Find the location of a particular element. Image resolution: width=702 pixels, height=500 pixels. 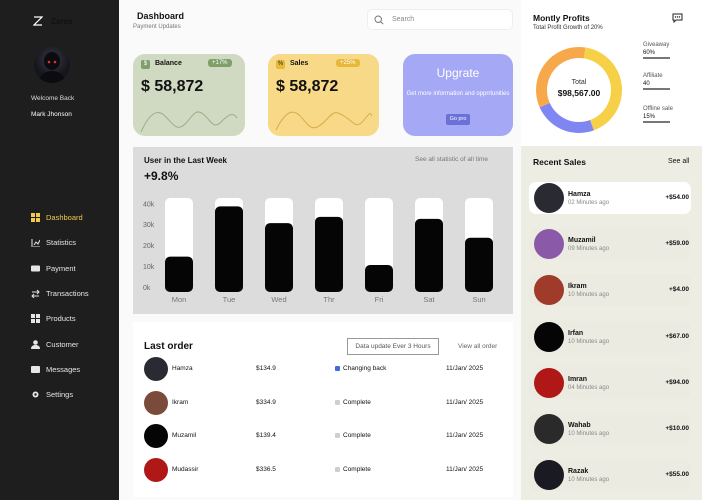

sale-amount: +$94.00 is located at coordinates (677, 382).